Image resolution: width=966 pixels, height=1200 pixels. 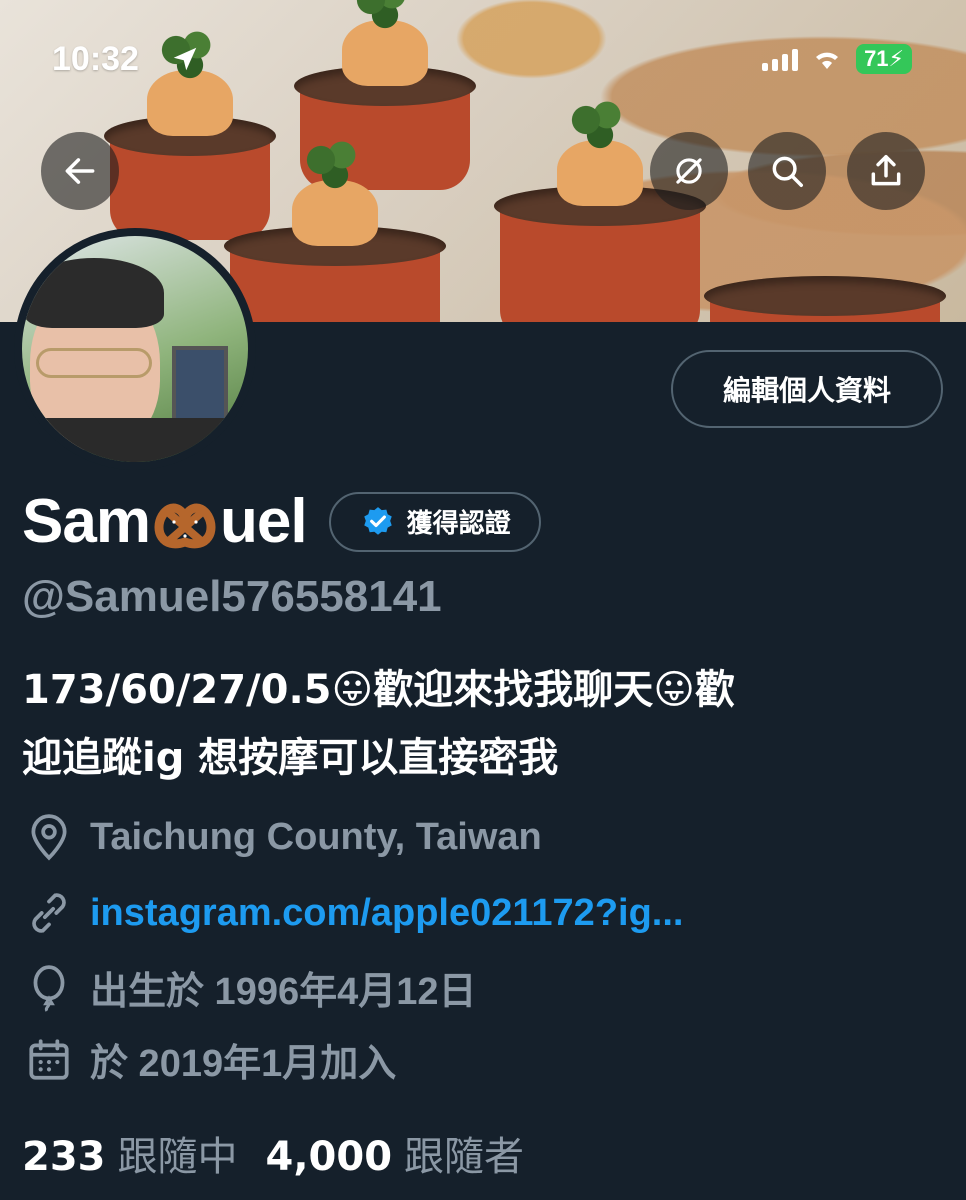 What do you see at coordinates (49, 913) in the screenshot?
I see `link-icon` at bounding box center [49, 913].